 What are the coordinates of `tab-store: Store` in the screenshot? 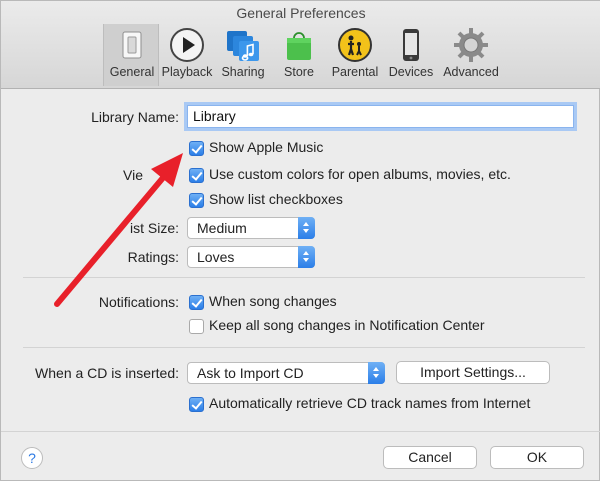 It's located at (299, 55).